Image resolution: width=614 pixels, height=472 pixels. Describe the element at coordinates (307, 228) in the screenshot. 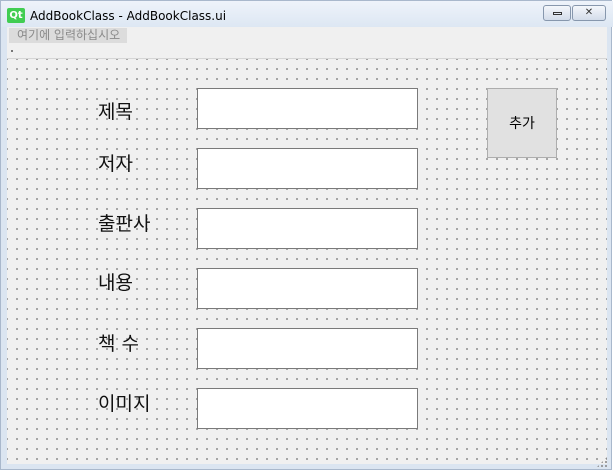

I see `publisher-input` at that location.